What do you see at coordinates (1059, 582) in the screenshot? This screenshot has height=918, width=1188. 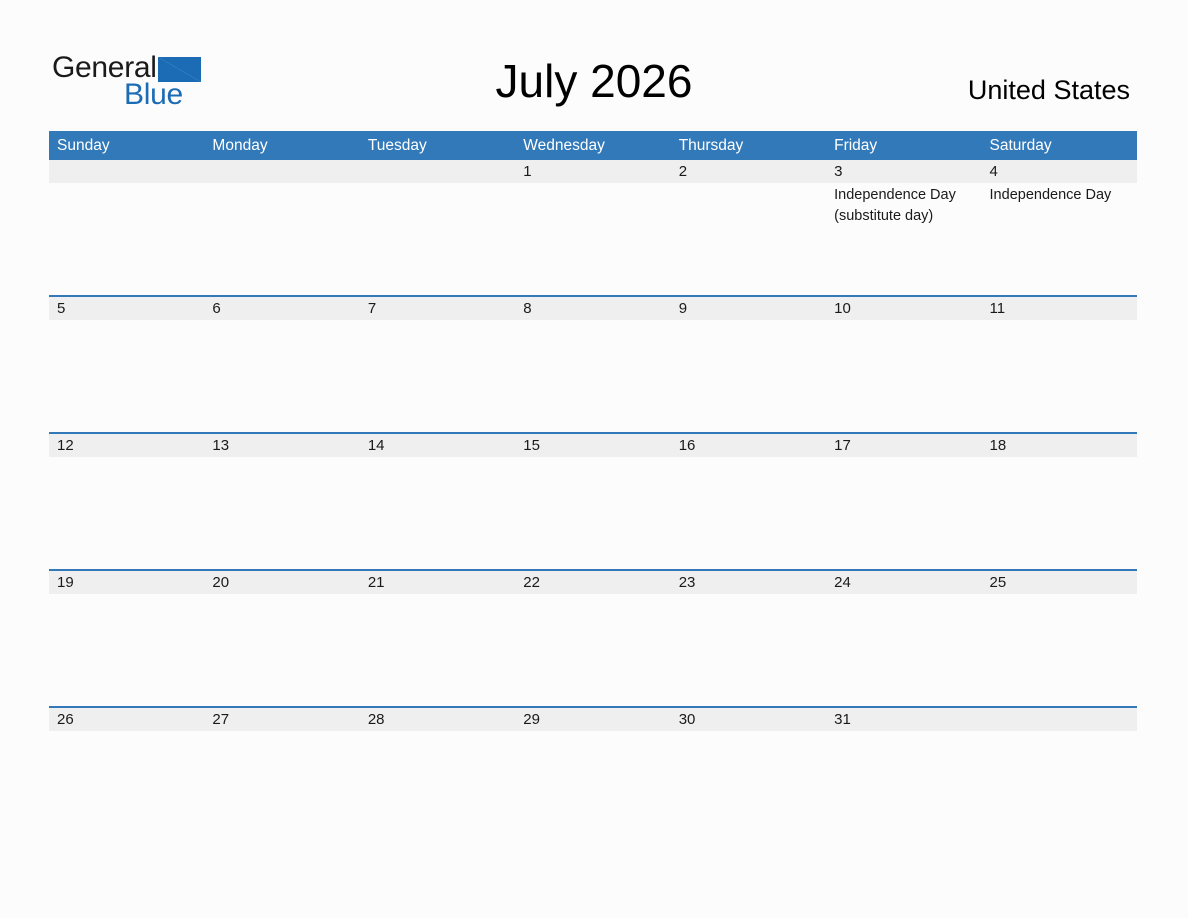 I see `day-number: 25` at bounding box center [1059, 582].